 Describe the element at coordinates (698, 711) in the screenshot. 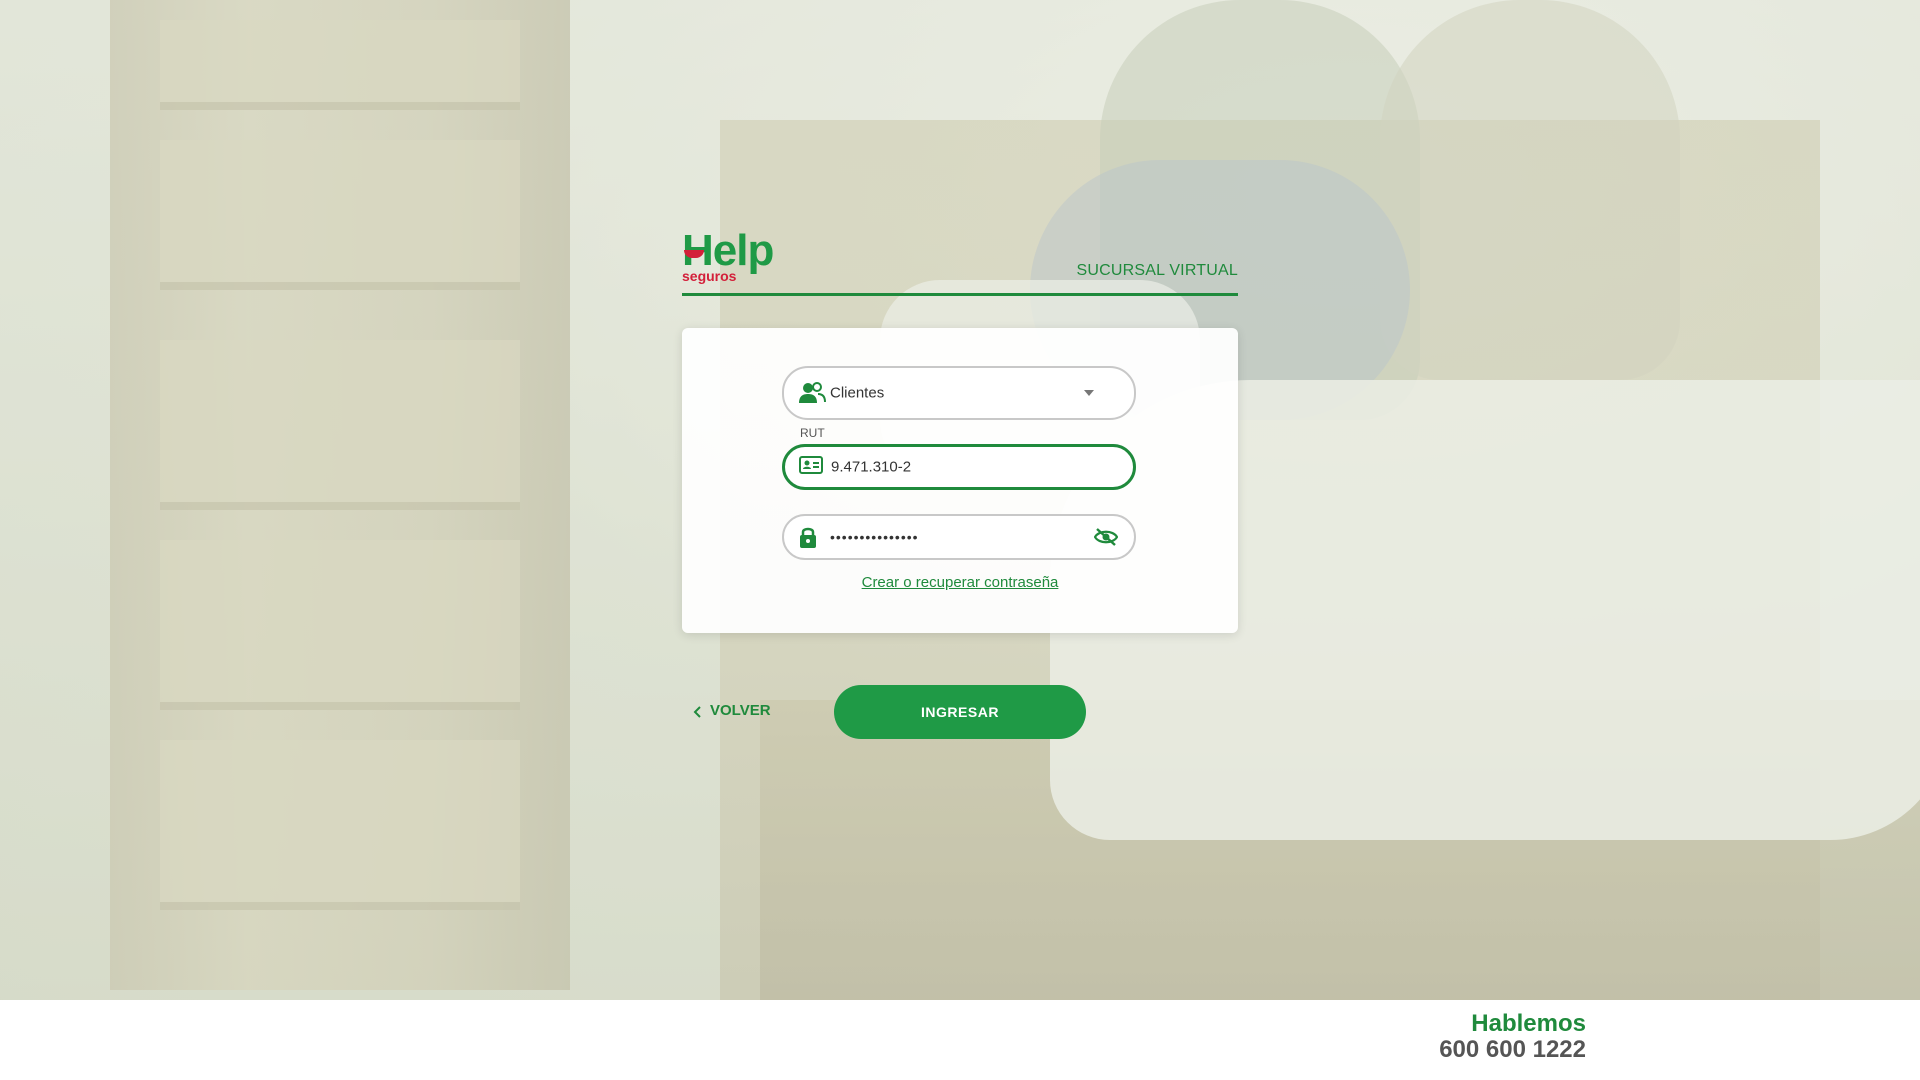

I see `chevron-left-icon` at that location.